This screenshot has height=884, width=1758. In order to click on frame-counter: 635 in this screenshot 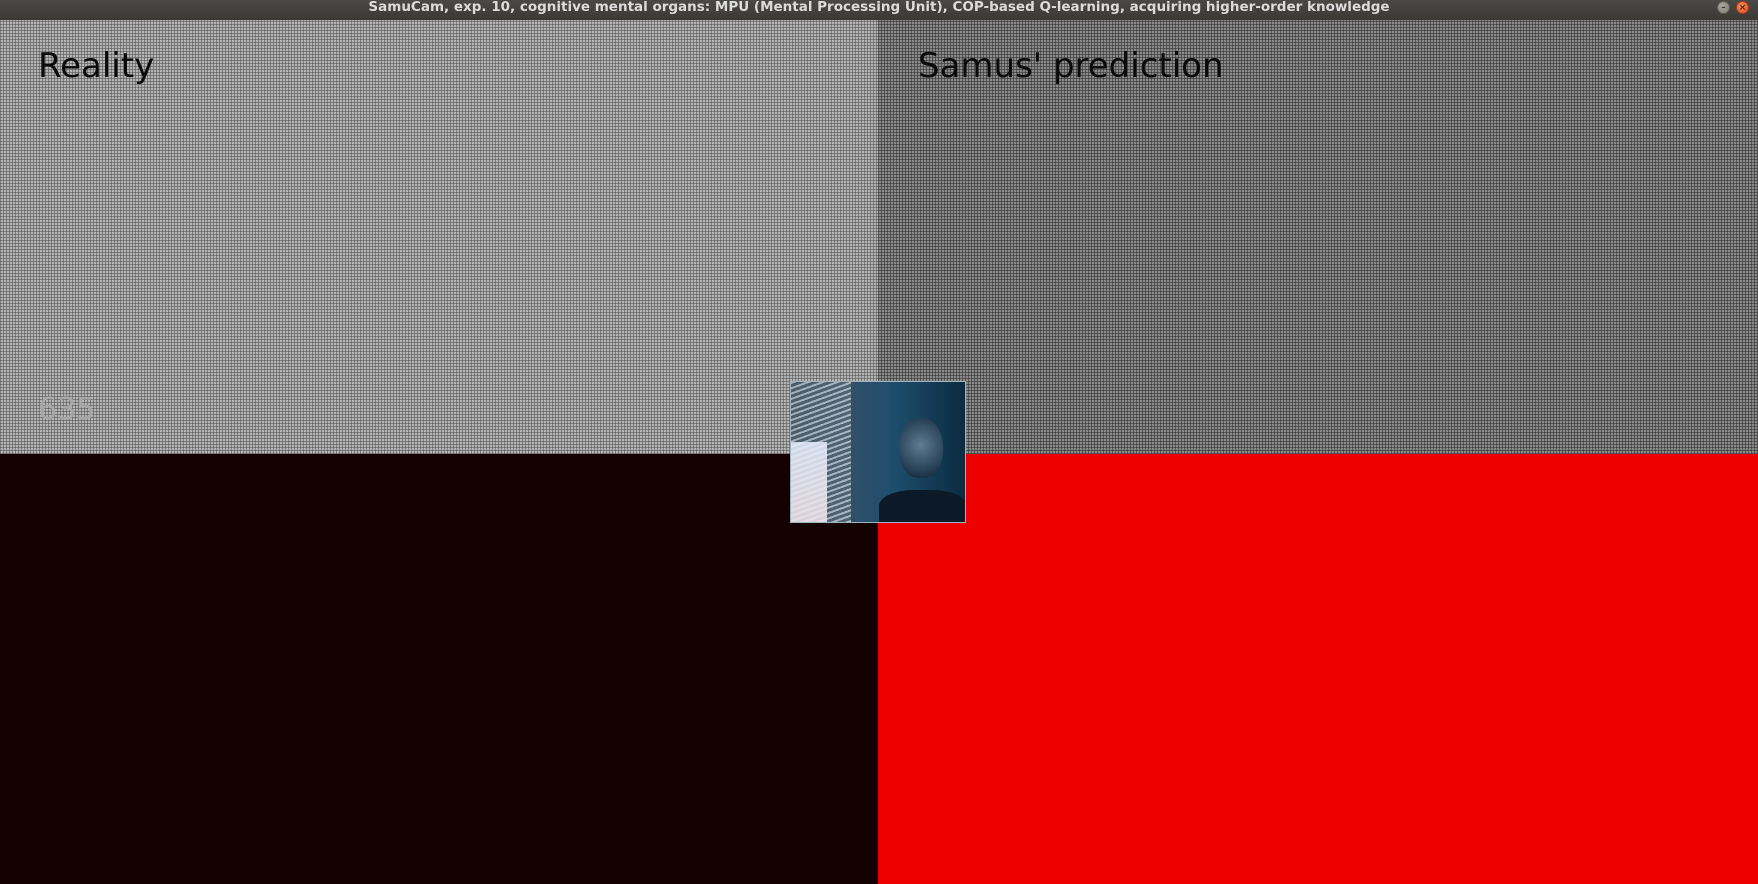, I will do `click(67, 409)`.